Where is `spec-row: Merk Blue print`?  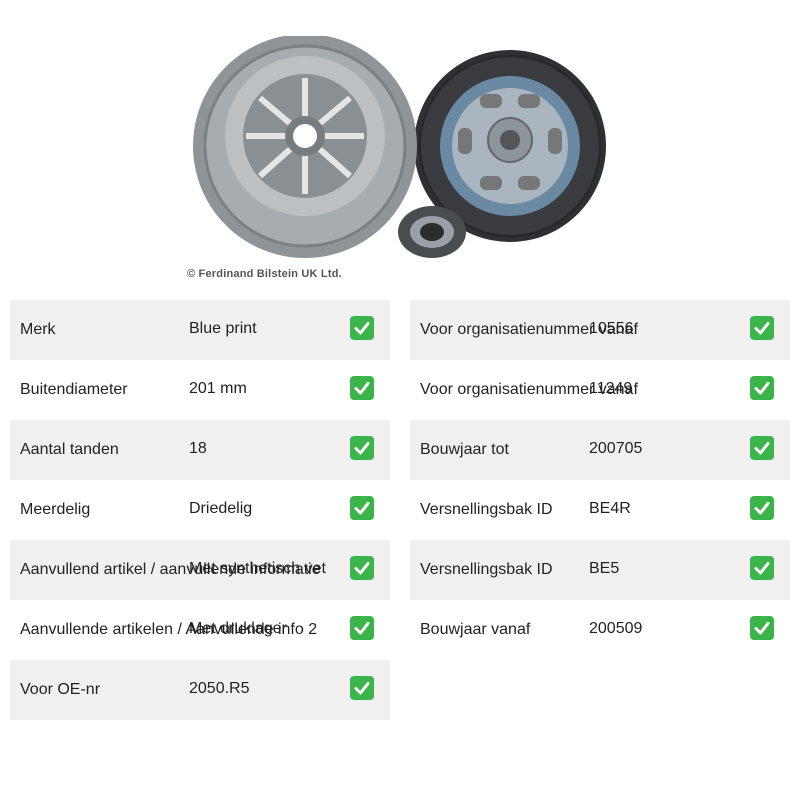 spec-row: Merk Blue print is located at coordinates (200, 330).